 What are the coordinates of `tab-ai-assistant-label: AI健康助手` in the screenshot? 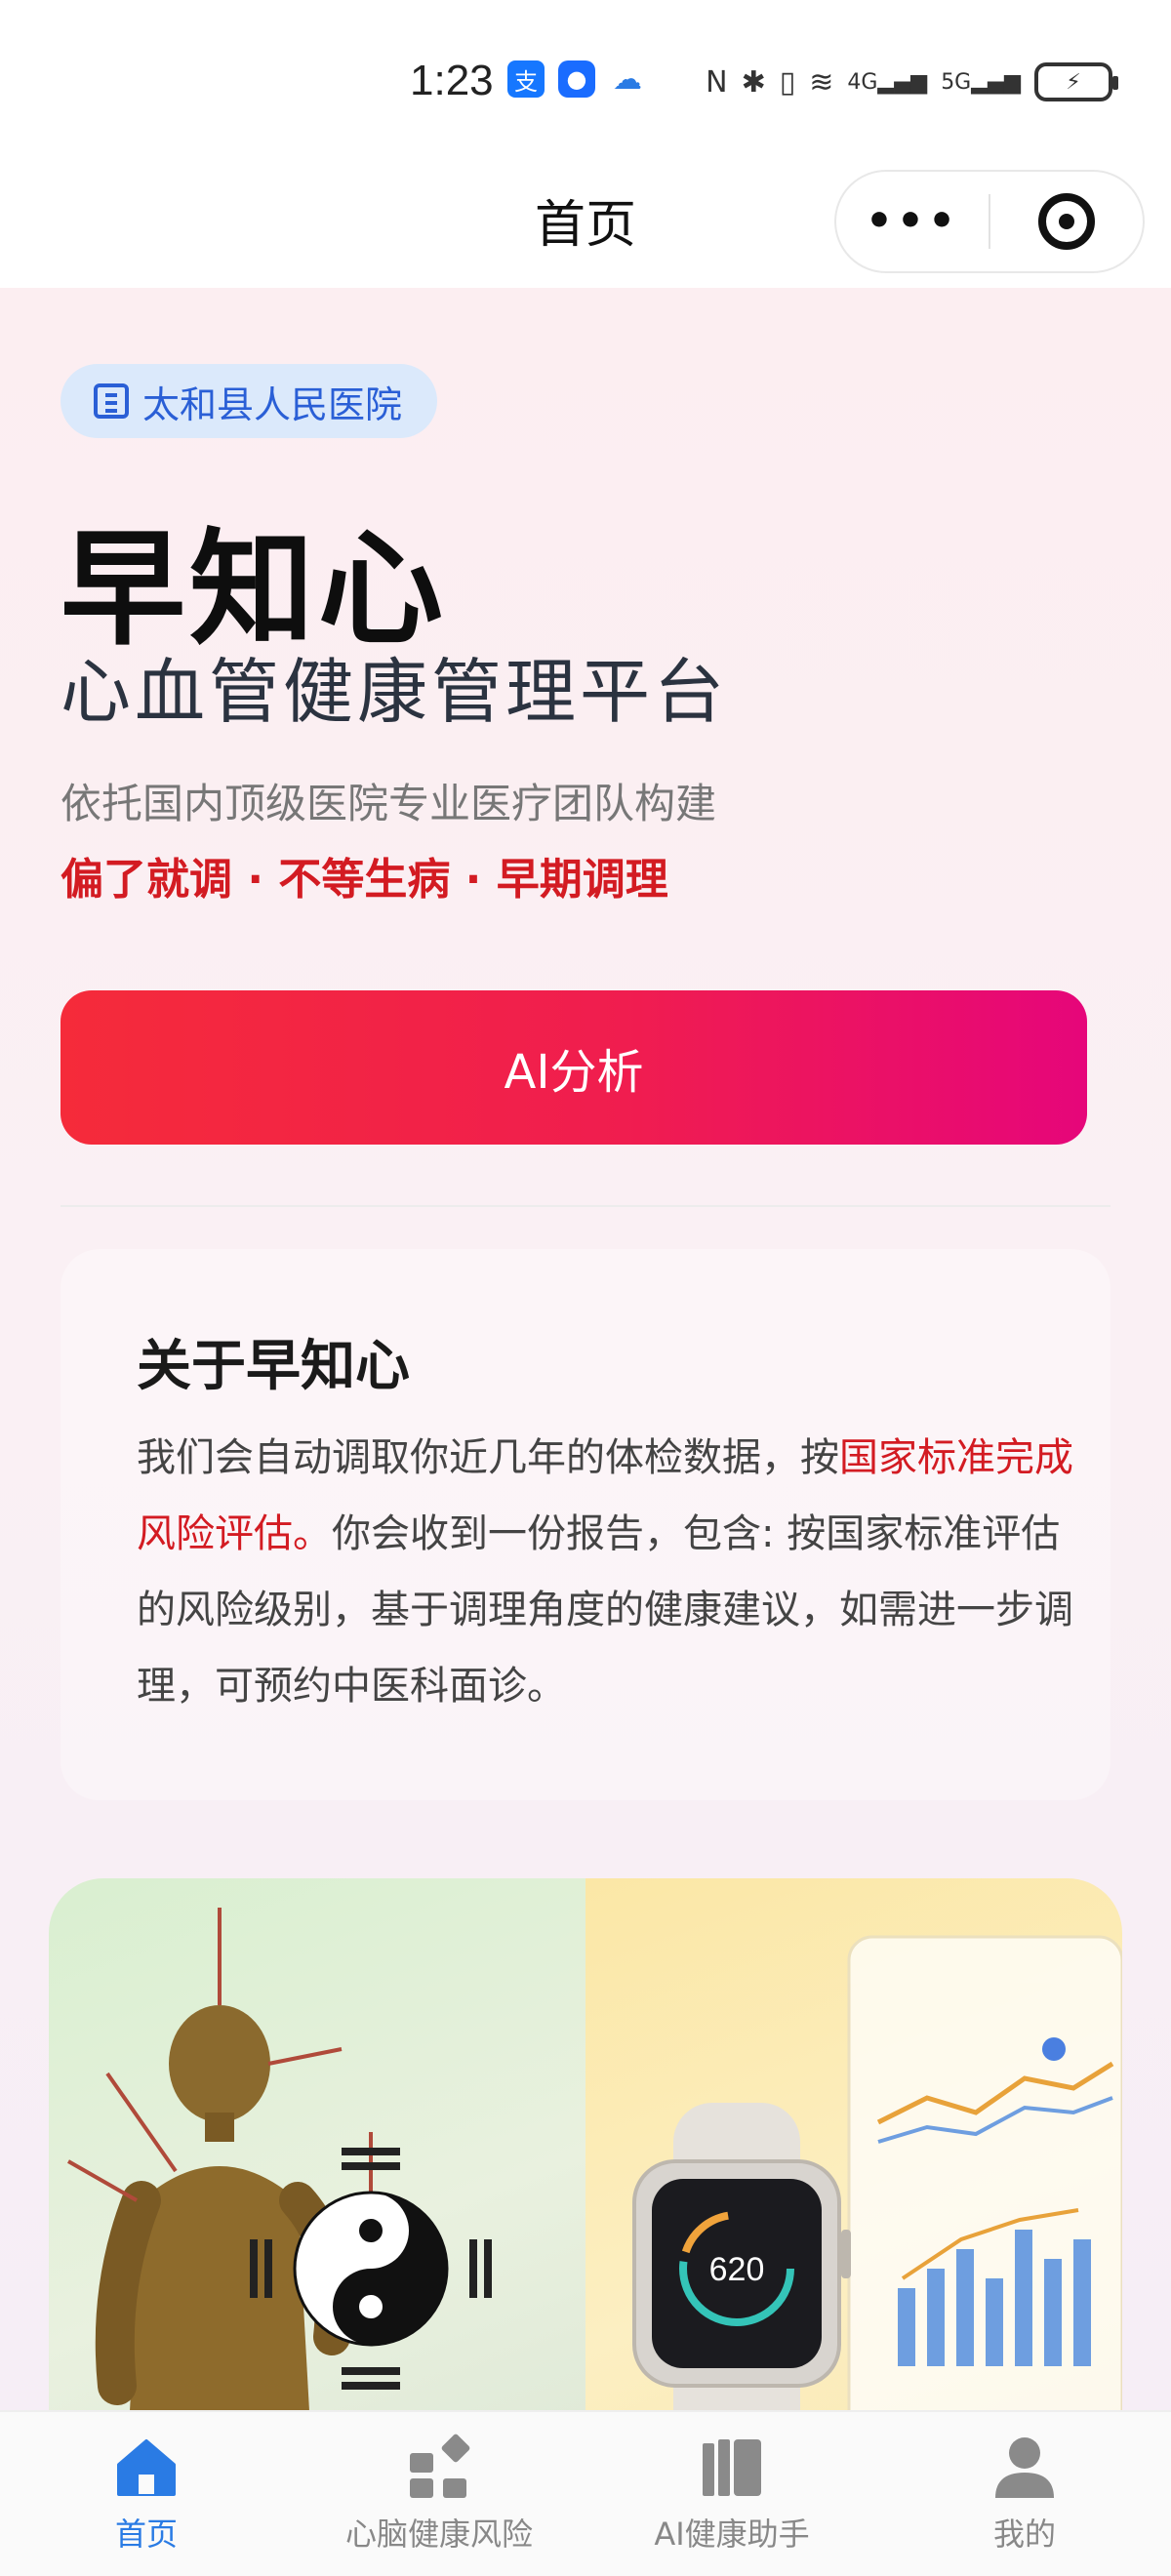 It's located at (732, 2534).